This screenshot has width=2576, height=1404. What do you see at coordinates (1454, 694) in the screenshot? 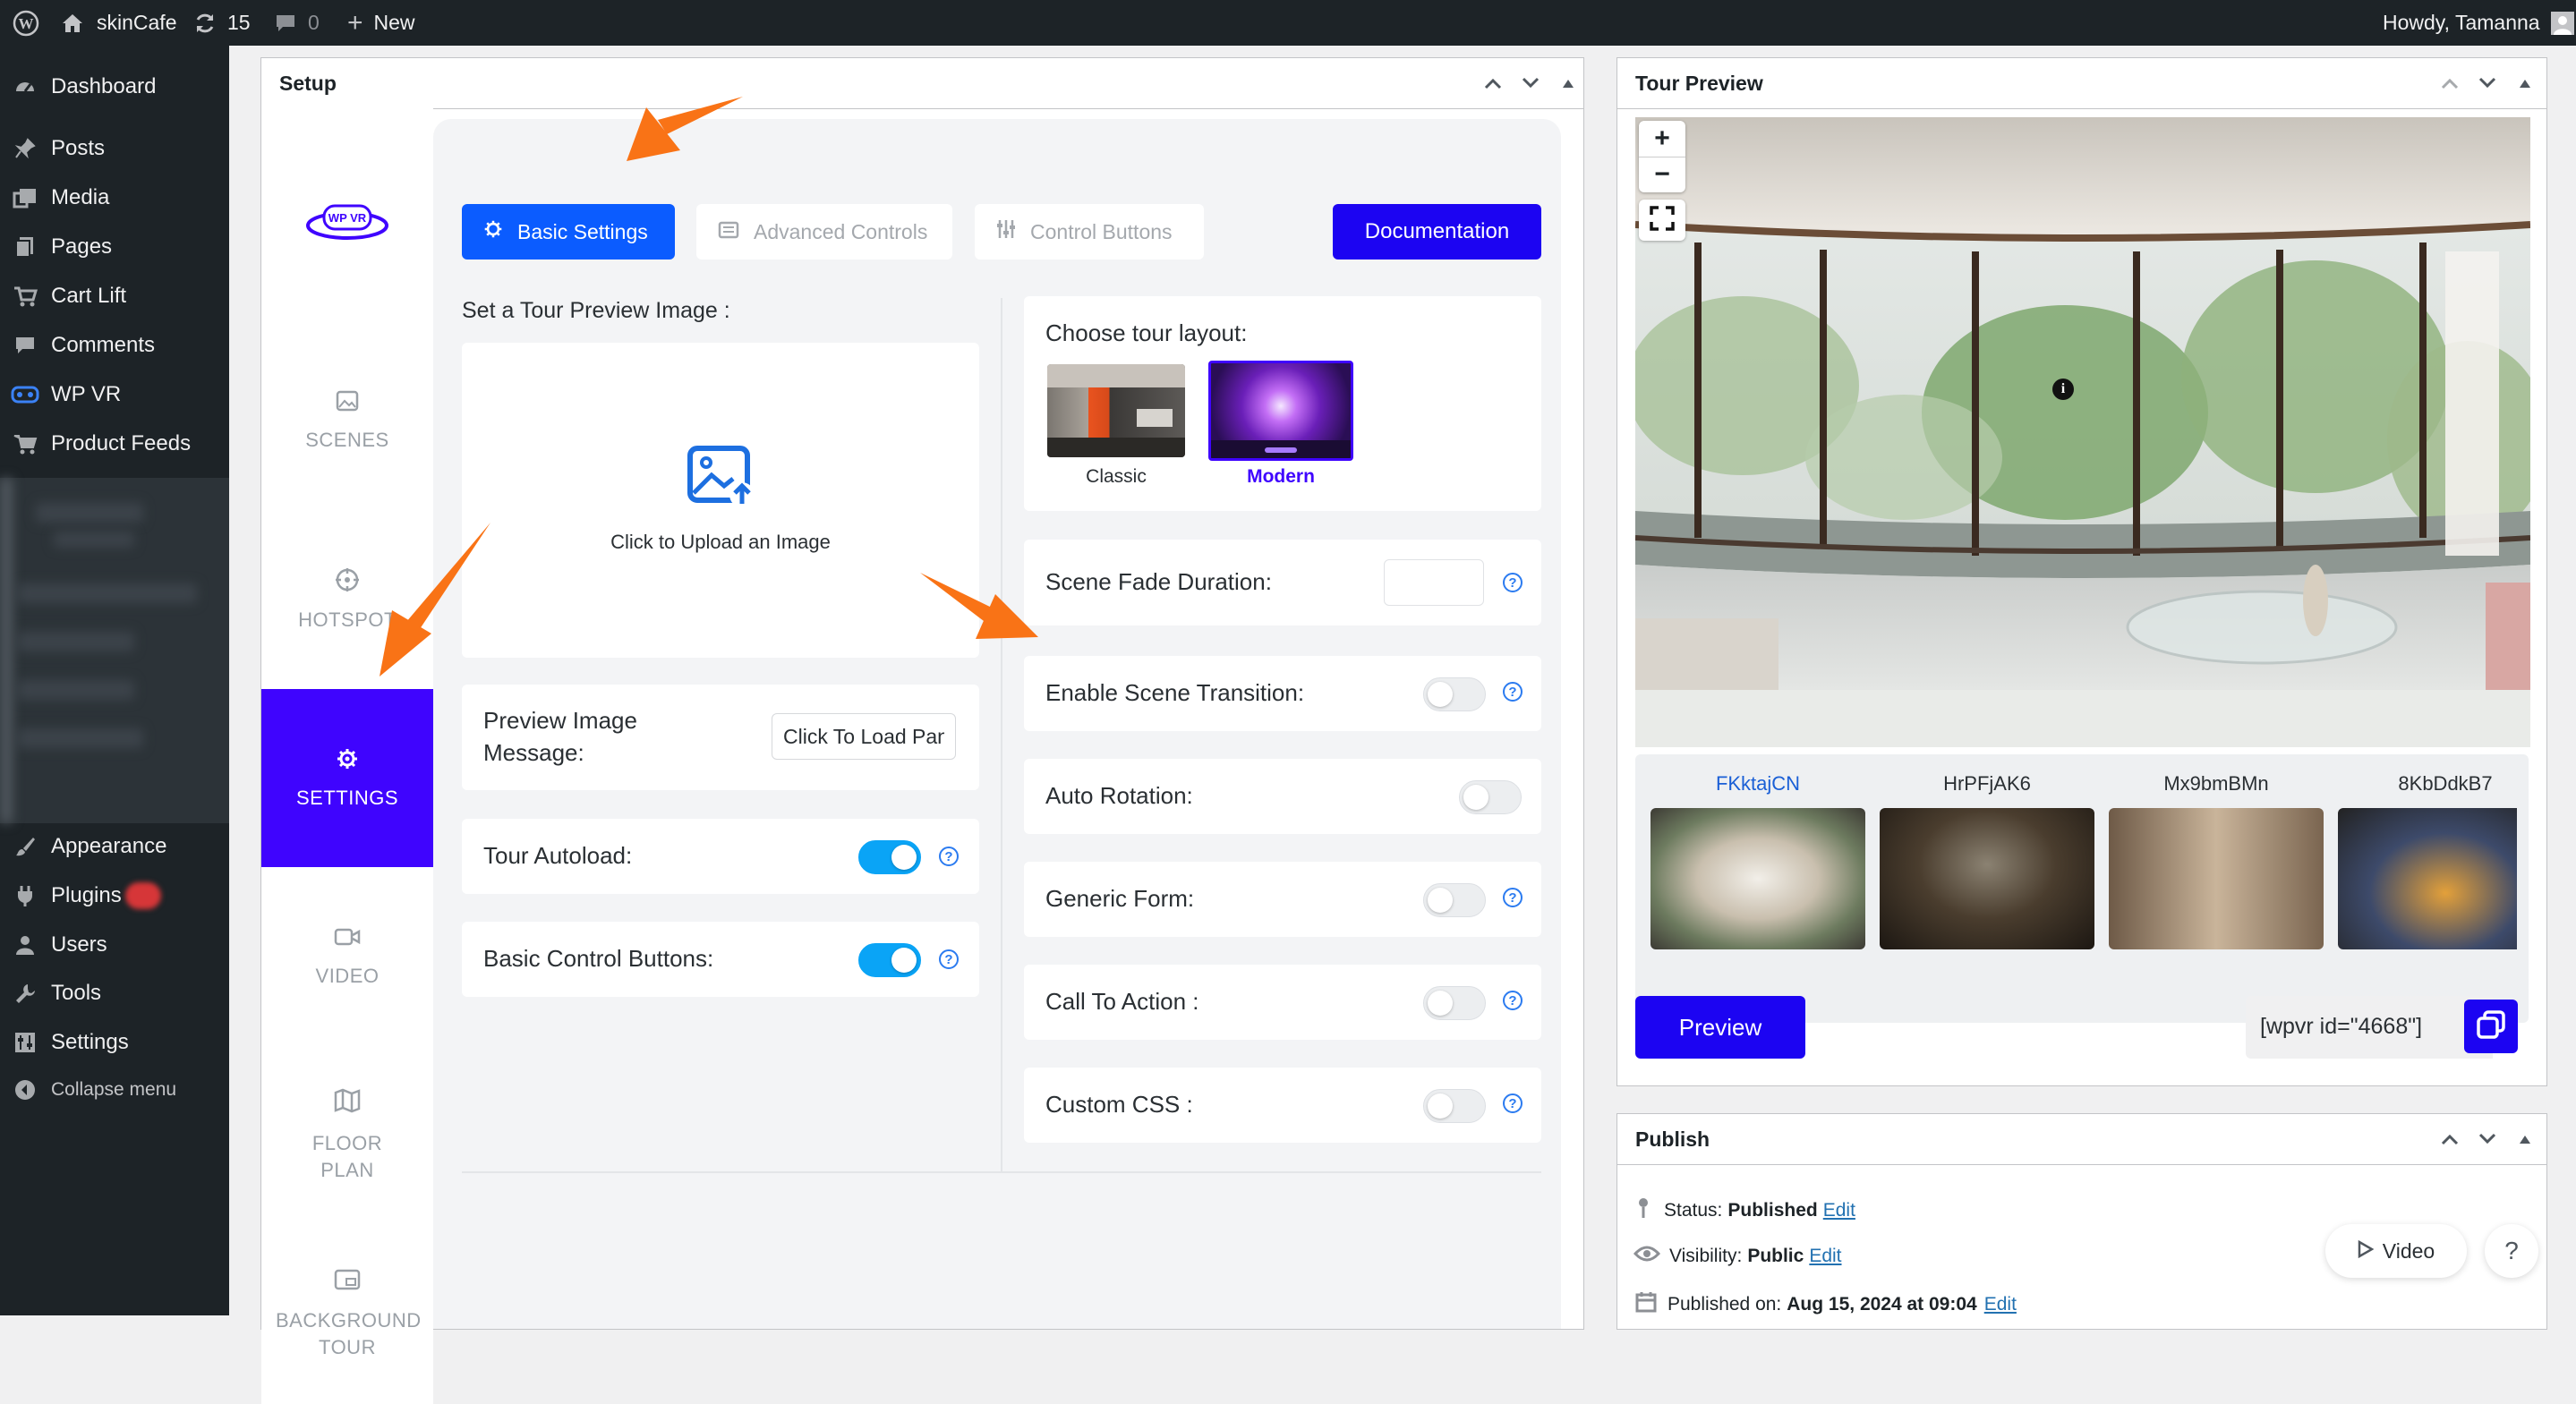
I see `enable-scene-transition-toggle` at bounding box center [1454, 694].